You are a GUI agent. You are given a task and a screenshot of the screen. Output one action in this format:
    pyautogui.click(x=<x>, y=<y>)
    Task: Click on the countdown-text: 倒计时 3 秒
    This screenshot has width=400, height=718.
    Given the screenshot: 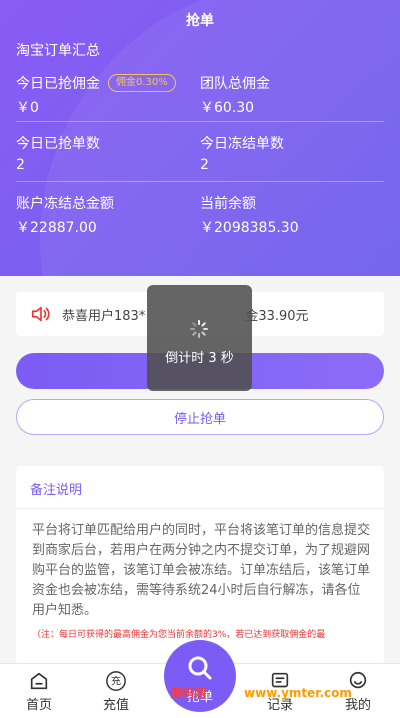 What is the action you would take?
    pyautogui.click(x=199, y=358)
    